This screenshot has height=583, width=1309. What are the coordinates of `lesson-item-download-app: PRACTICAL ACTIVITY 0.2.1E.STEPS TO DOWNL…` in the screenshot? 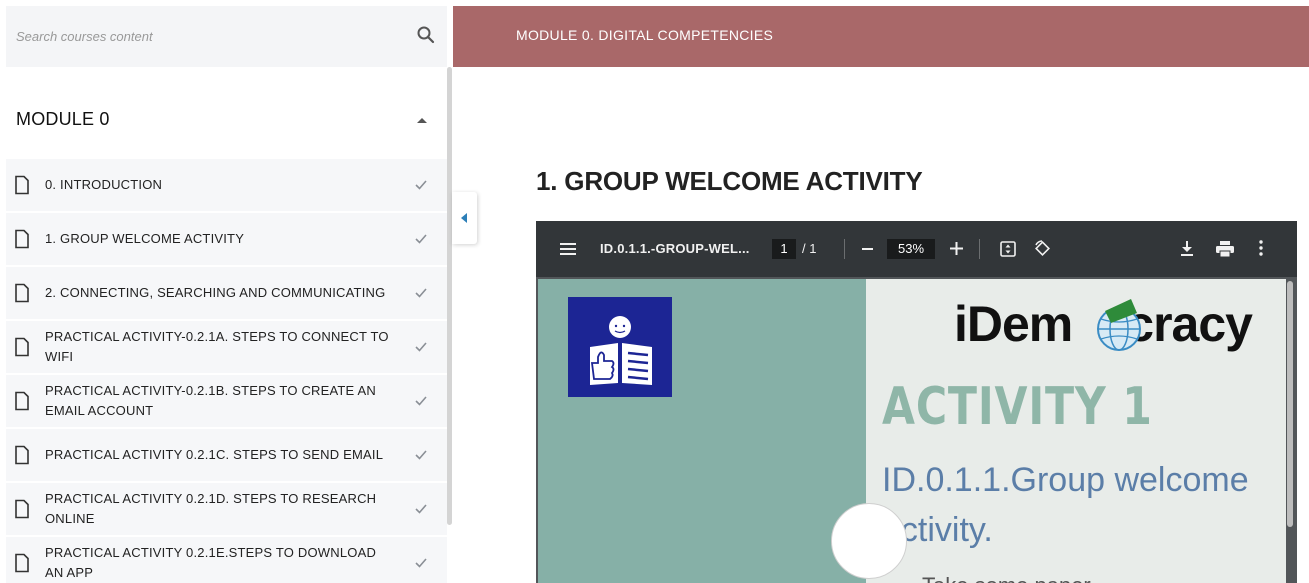 It's located at (226, 560).